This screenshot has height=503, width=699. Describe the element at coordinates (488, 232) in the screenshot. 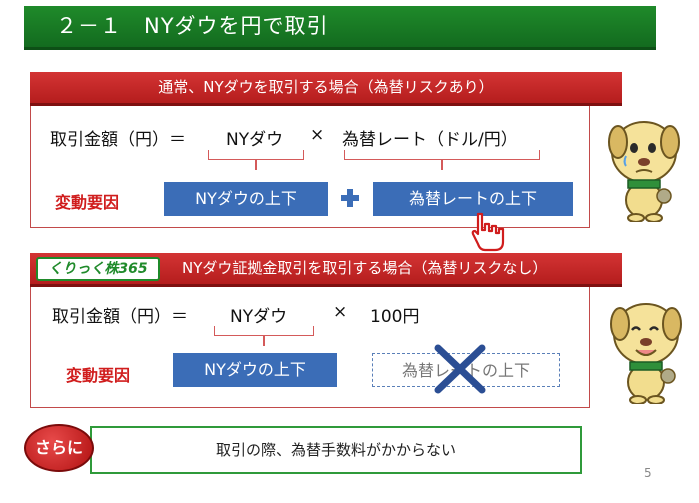

I see `pointer-hand-icon` at that location.